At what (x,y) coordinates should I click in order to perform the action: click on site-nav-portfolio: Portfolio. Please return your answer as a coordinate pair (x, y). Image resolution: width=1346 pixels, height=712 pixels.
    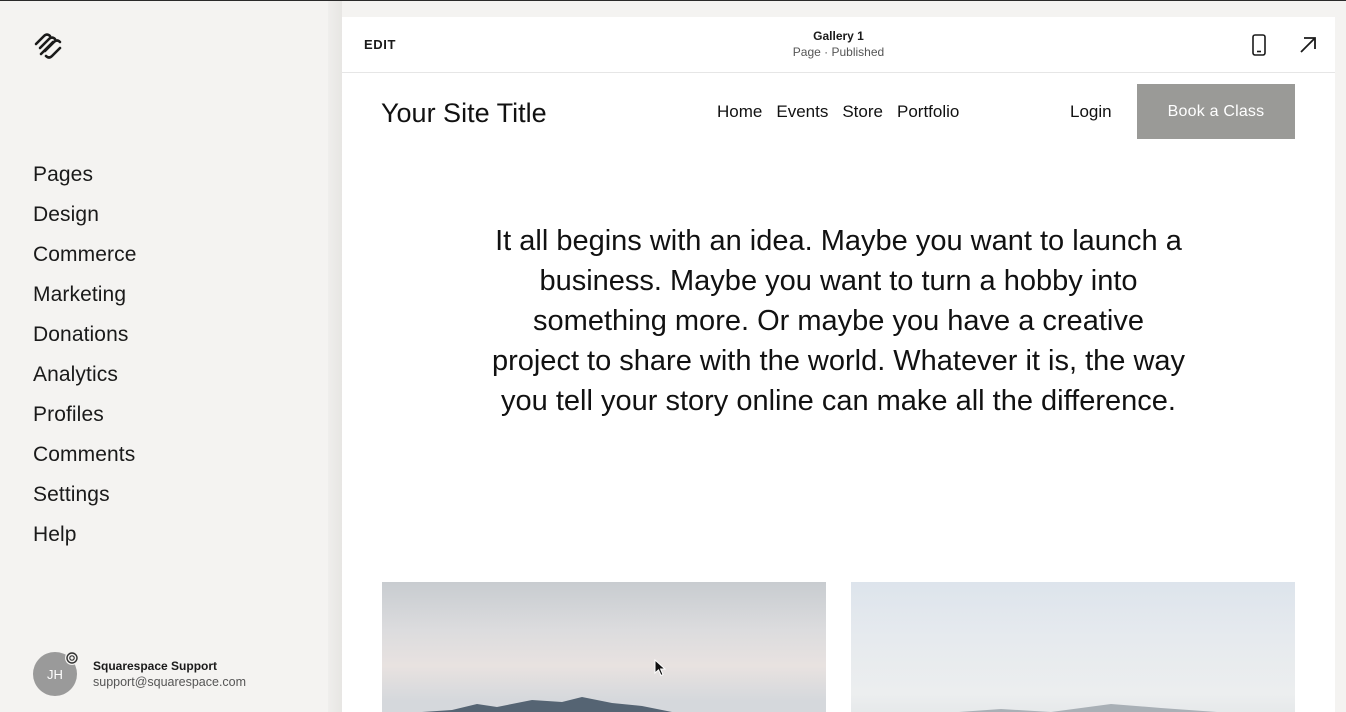
    Looking at the image, I should click on (928, 112).